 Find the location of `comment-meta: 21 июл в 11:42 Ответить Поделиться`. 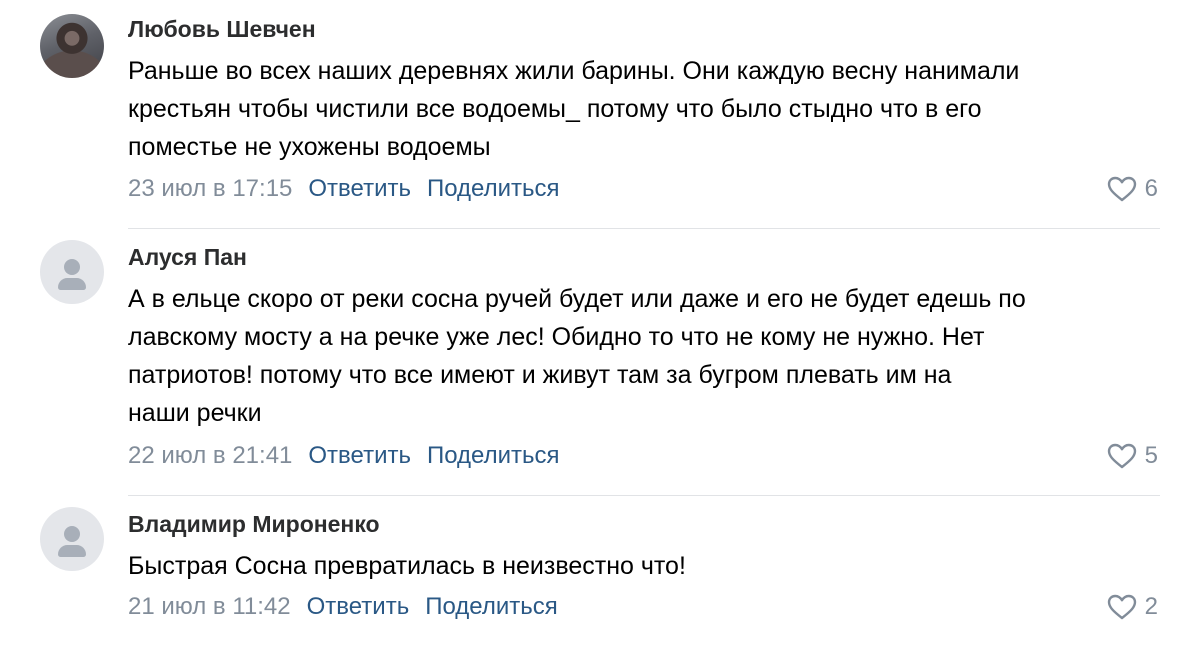

comment-meta: 21 июл в 11:42 Ответить Поделиться is located at coordinates (343, 607).